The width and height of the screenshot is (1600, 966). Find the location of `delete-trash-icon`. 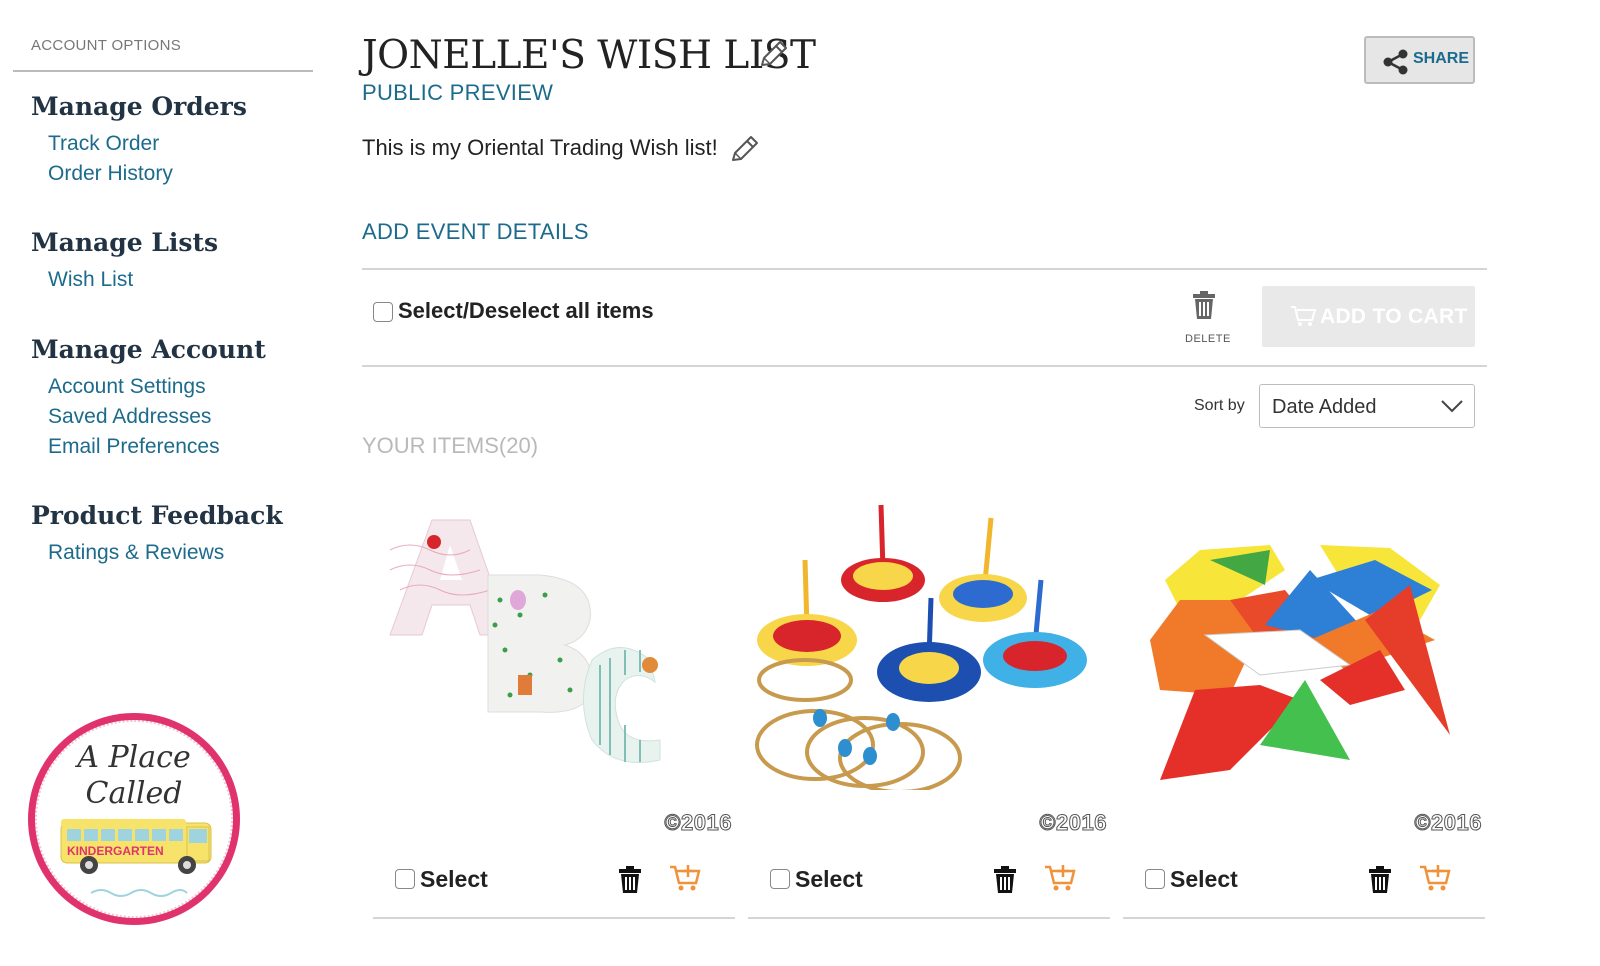

delete-trash-icon is located at coordinates (1204, 305).